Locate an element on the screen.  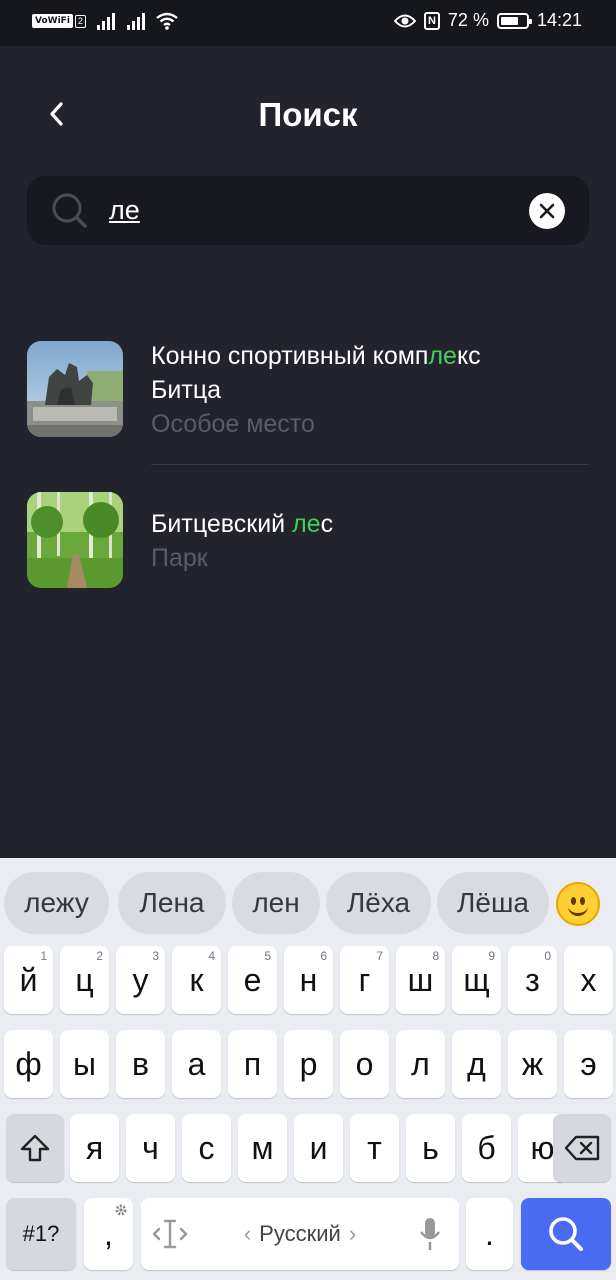
key-label: х is located at coordinates (588, 979).